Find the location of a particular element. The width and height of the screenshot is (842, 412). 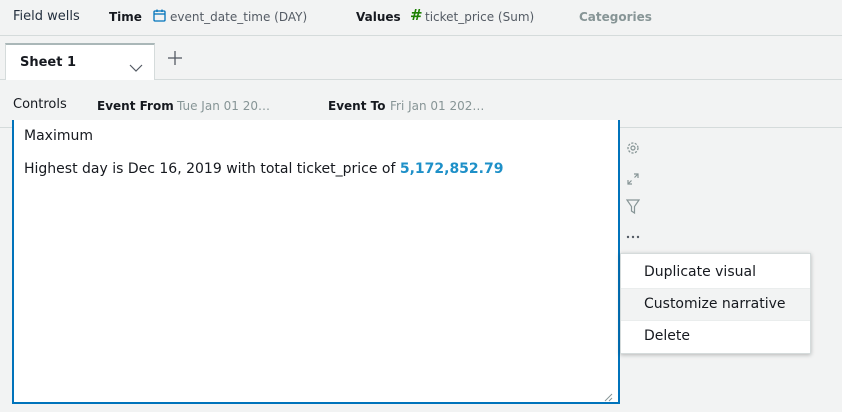

controls-title: Controls is located at coordinates (40, 104).